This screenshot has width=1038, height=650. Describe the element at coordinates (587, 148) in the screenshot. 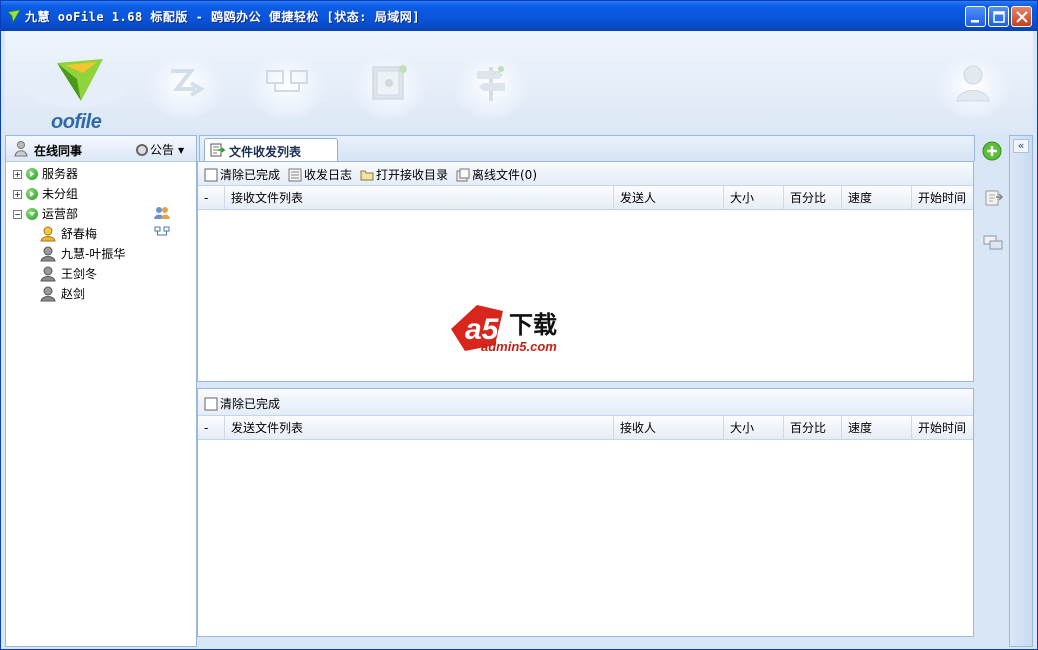

I see `tab-strip: 文件收发列表` at that location.